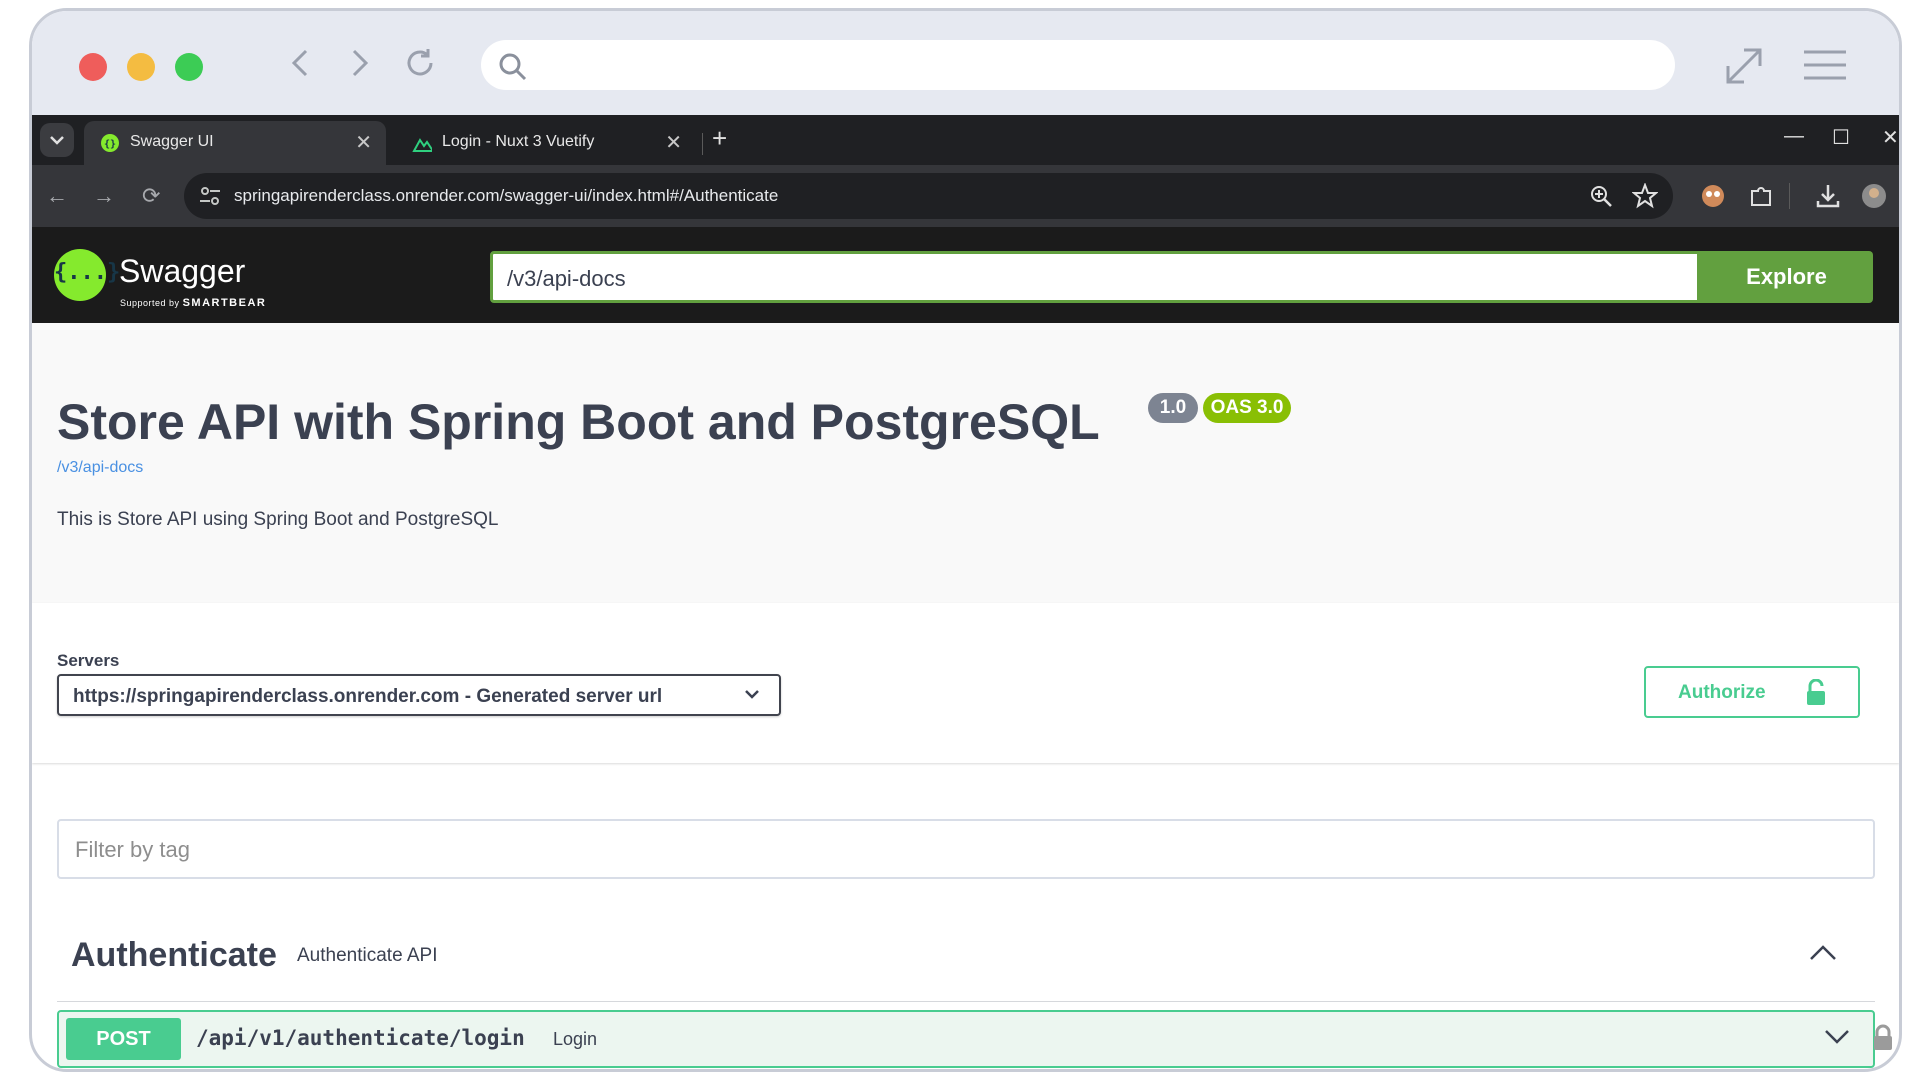 This screenshot has height=1080, width=1920. Describe the element at coordinates (422, 145) in the screenshot. I see `nuxt-favicon-icon` at that location.